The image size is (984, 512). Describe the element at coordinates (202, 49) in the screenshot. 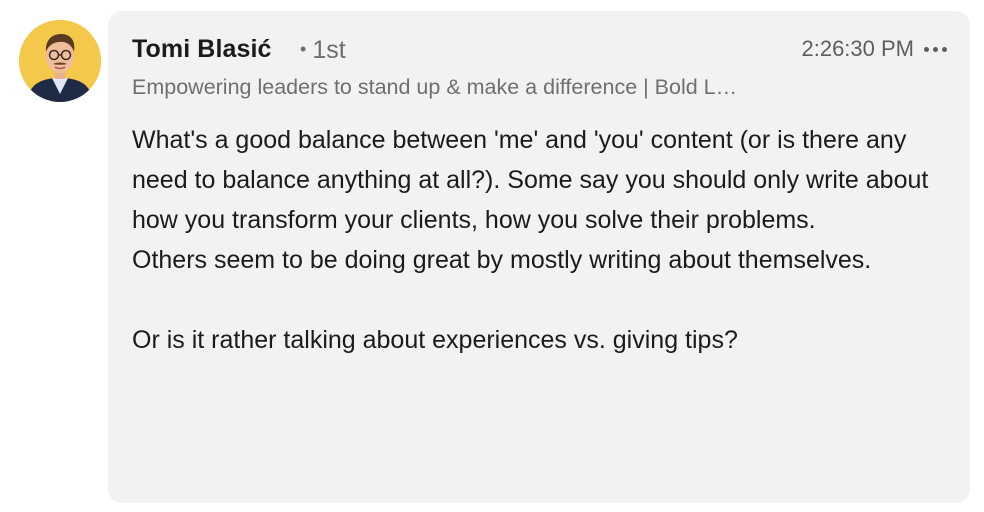

I see `author-name: Tomi Blasić` at that location.